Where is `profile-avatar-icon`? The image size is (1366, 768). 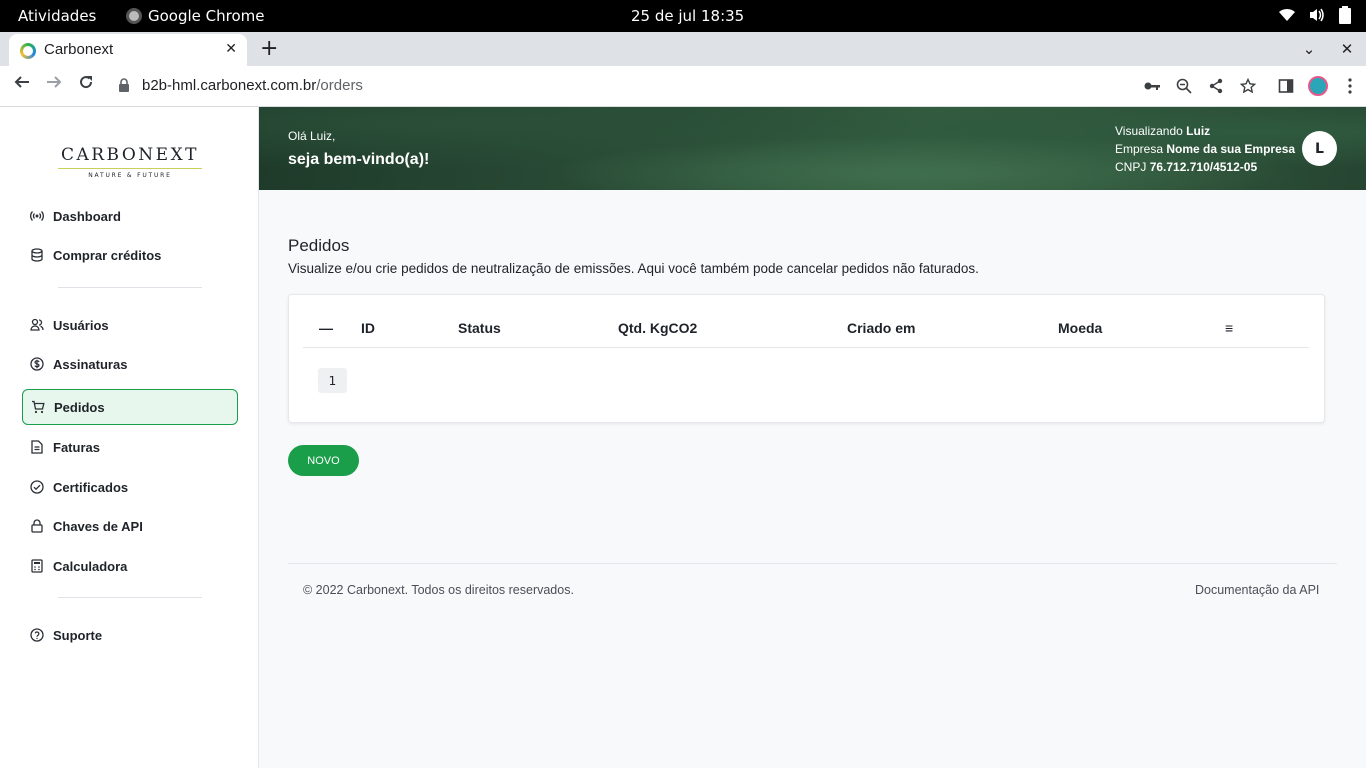 profile-avatar-icon is located at coordinates (1318, 86).